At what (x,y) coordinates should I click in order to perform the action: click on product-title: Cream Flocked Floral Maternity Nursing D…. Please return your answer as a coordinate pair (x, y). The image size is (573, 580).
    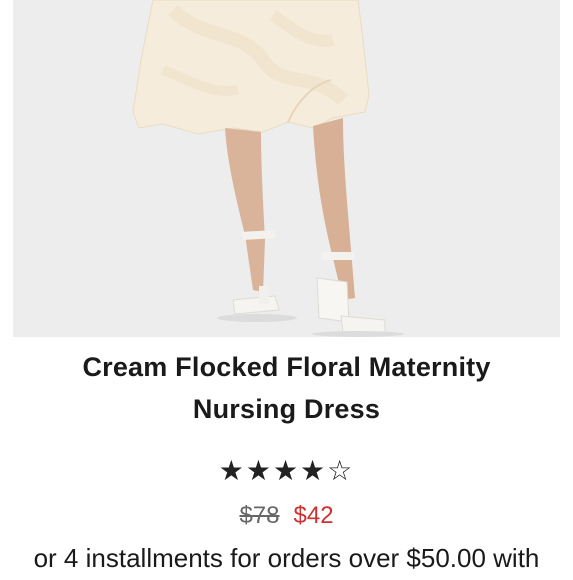
    Looking at the image, I should click on (286, 388).